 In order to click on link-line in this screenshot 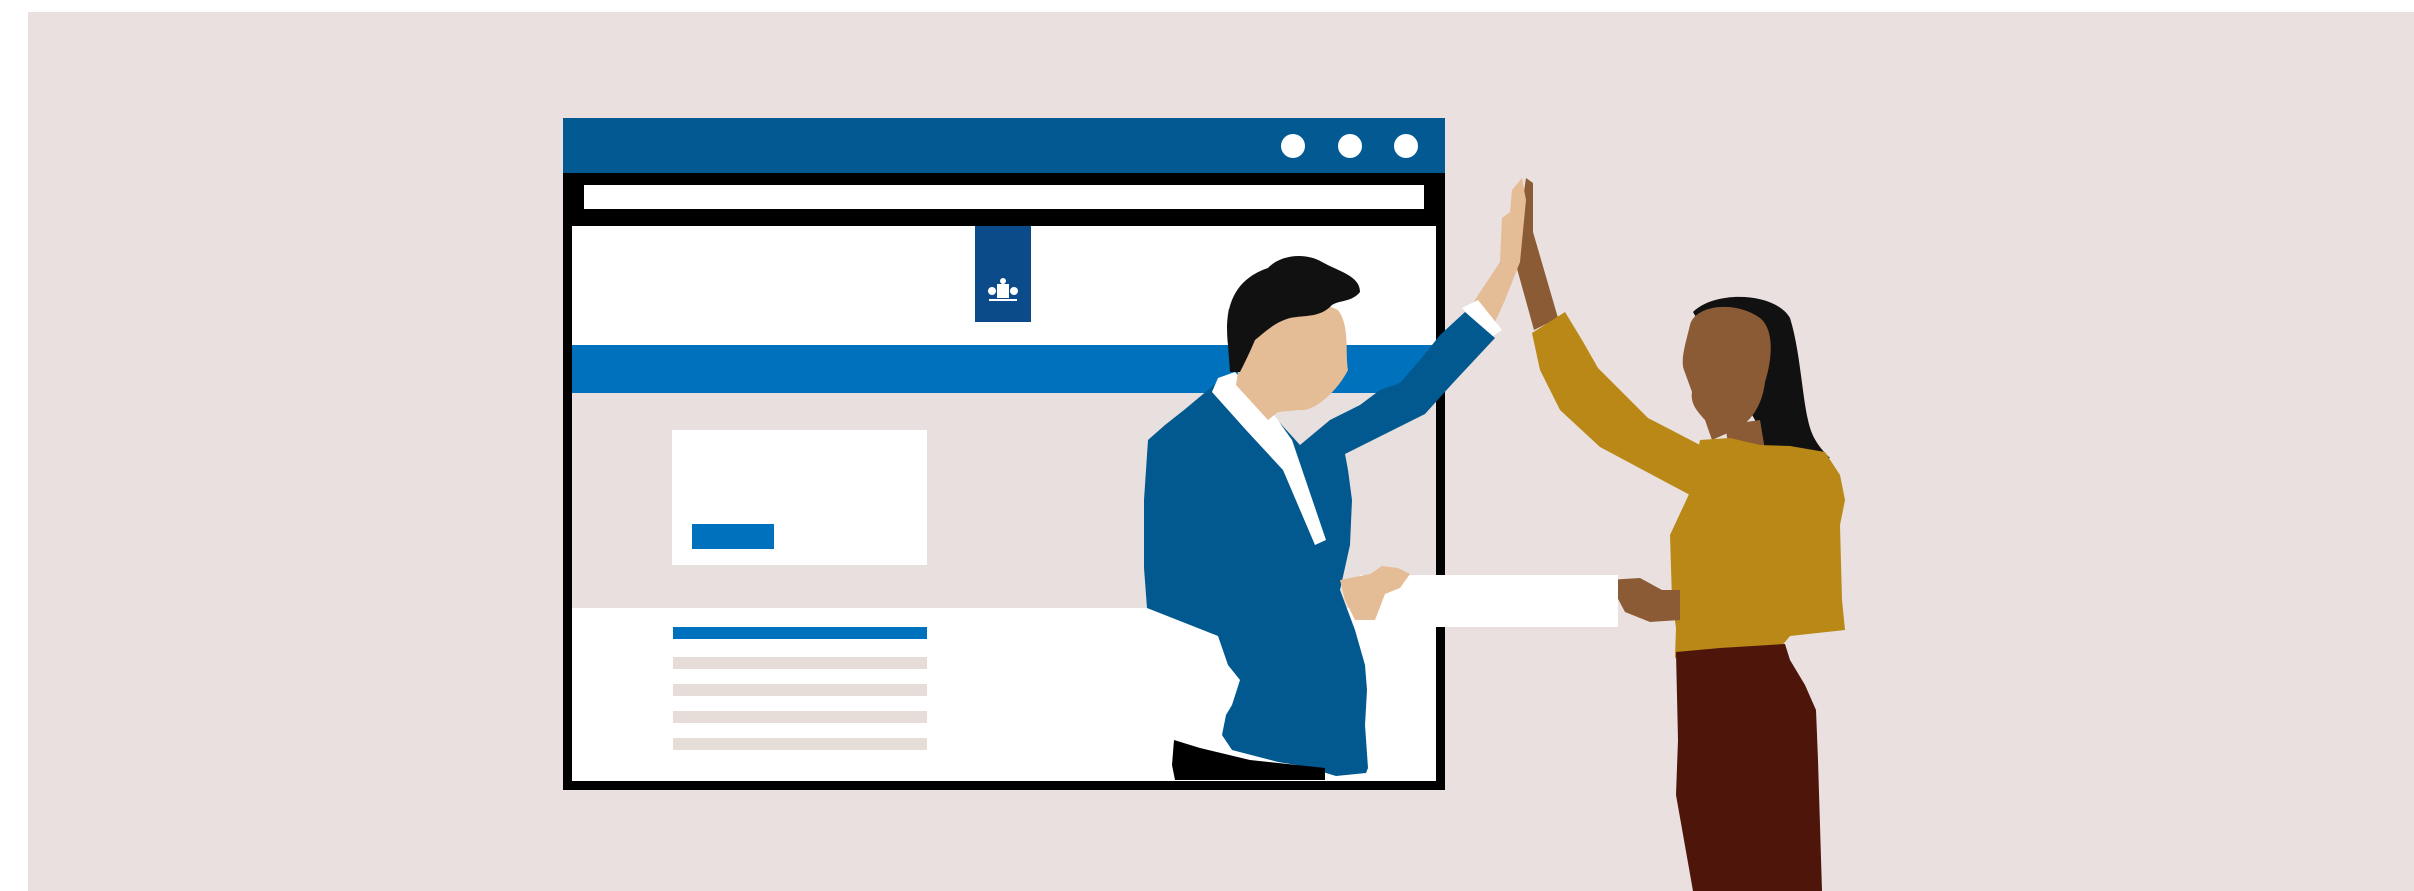, I will do `click(800, 633)`.